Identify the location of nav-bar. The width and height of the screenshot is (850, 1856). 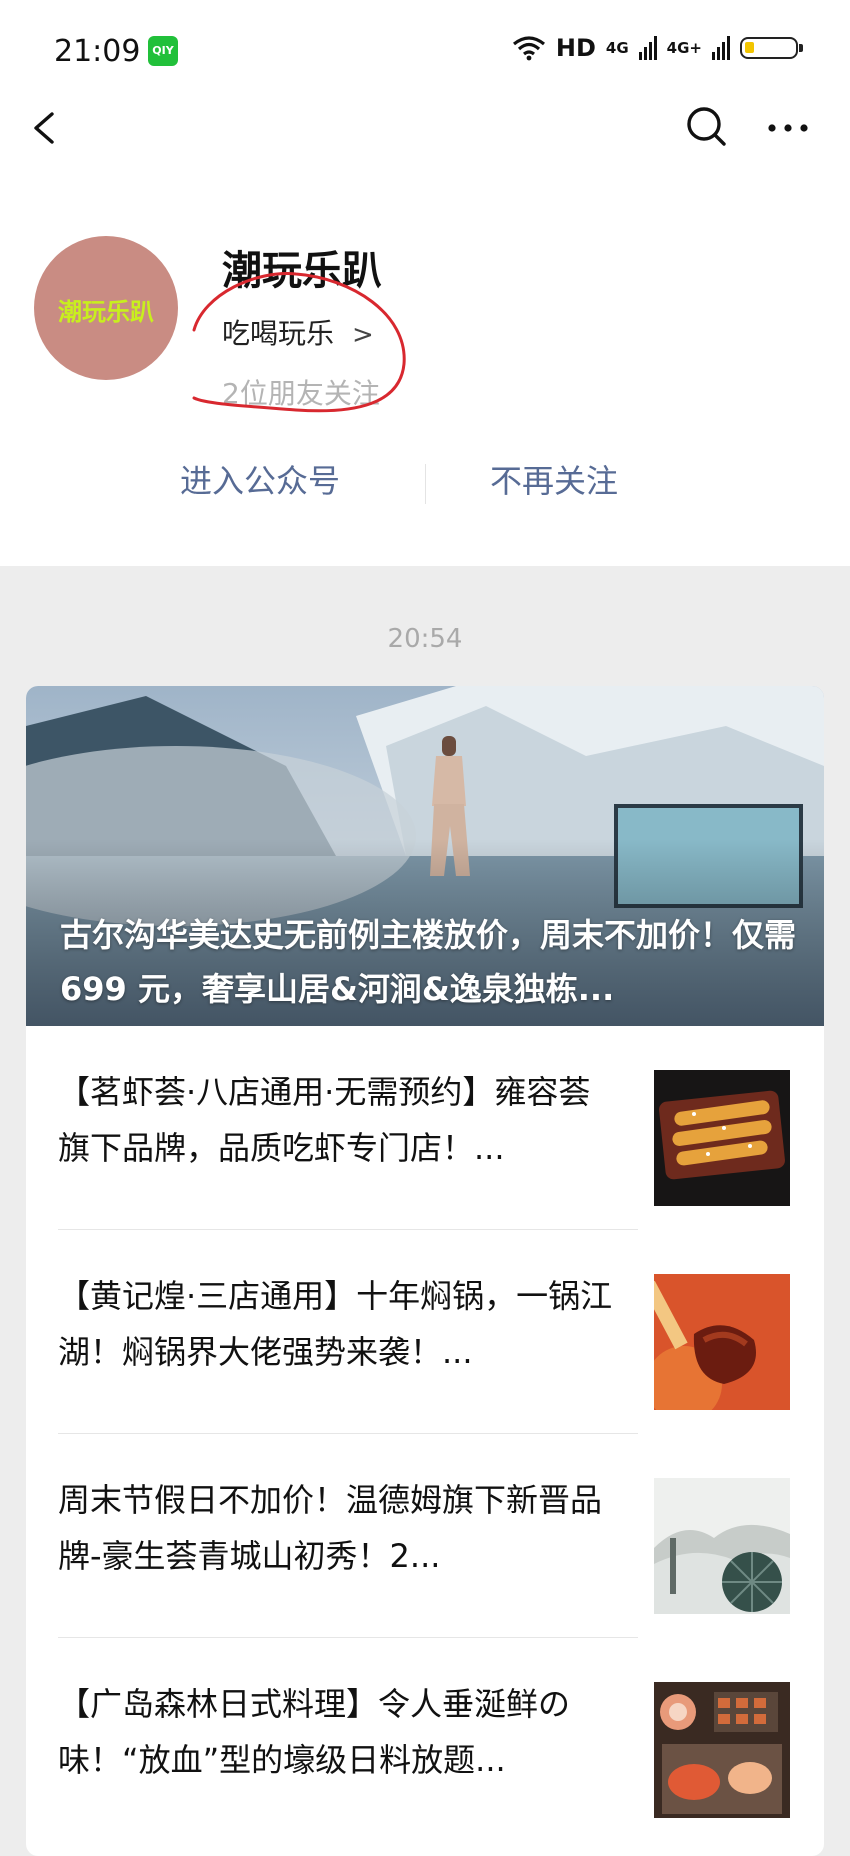
(425, 155).